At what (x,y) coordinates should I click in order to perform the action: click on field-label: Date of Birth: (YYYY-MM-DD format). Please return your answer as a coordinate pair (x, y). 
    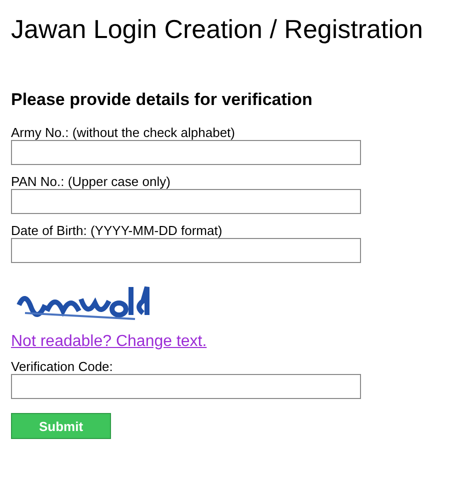
    Looking at the image, I should click on (117, 230).